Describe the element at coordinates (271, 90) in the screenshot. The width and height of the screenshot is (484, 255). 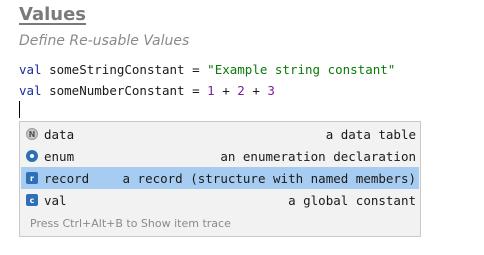
I see `number-literal: 3` at that location.